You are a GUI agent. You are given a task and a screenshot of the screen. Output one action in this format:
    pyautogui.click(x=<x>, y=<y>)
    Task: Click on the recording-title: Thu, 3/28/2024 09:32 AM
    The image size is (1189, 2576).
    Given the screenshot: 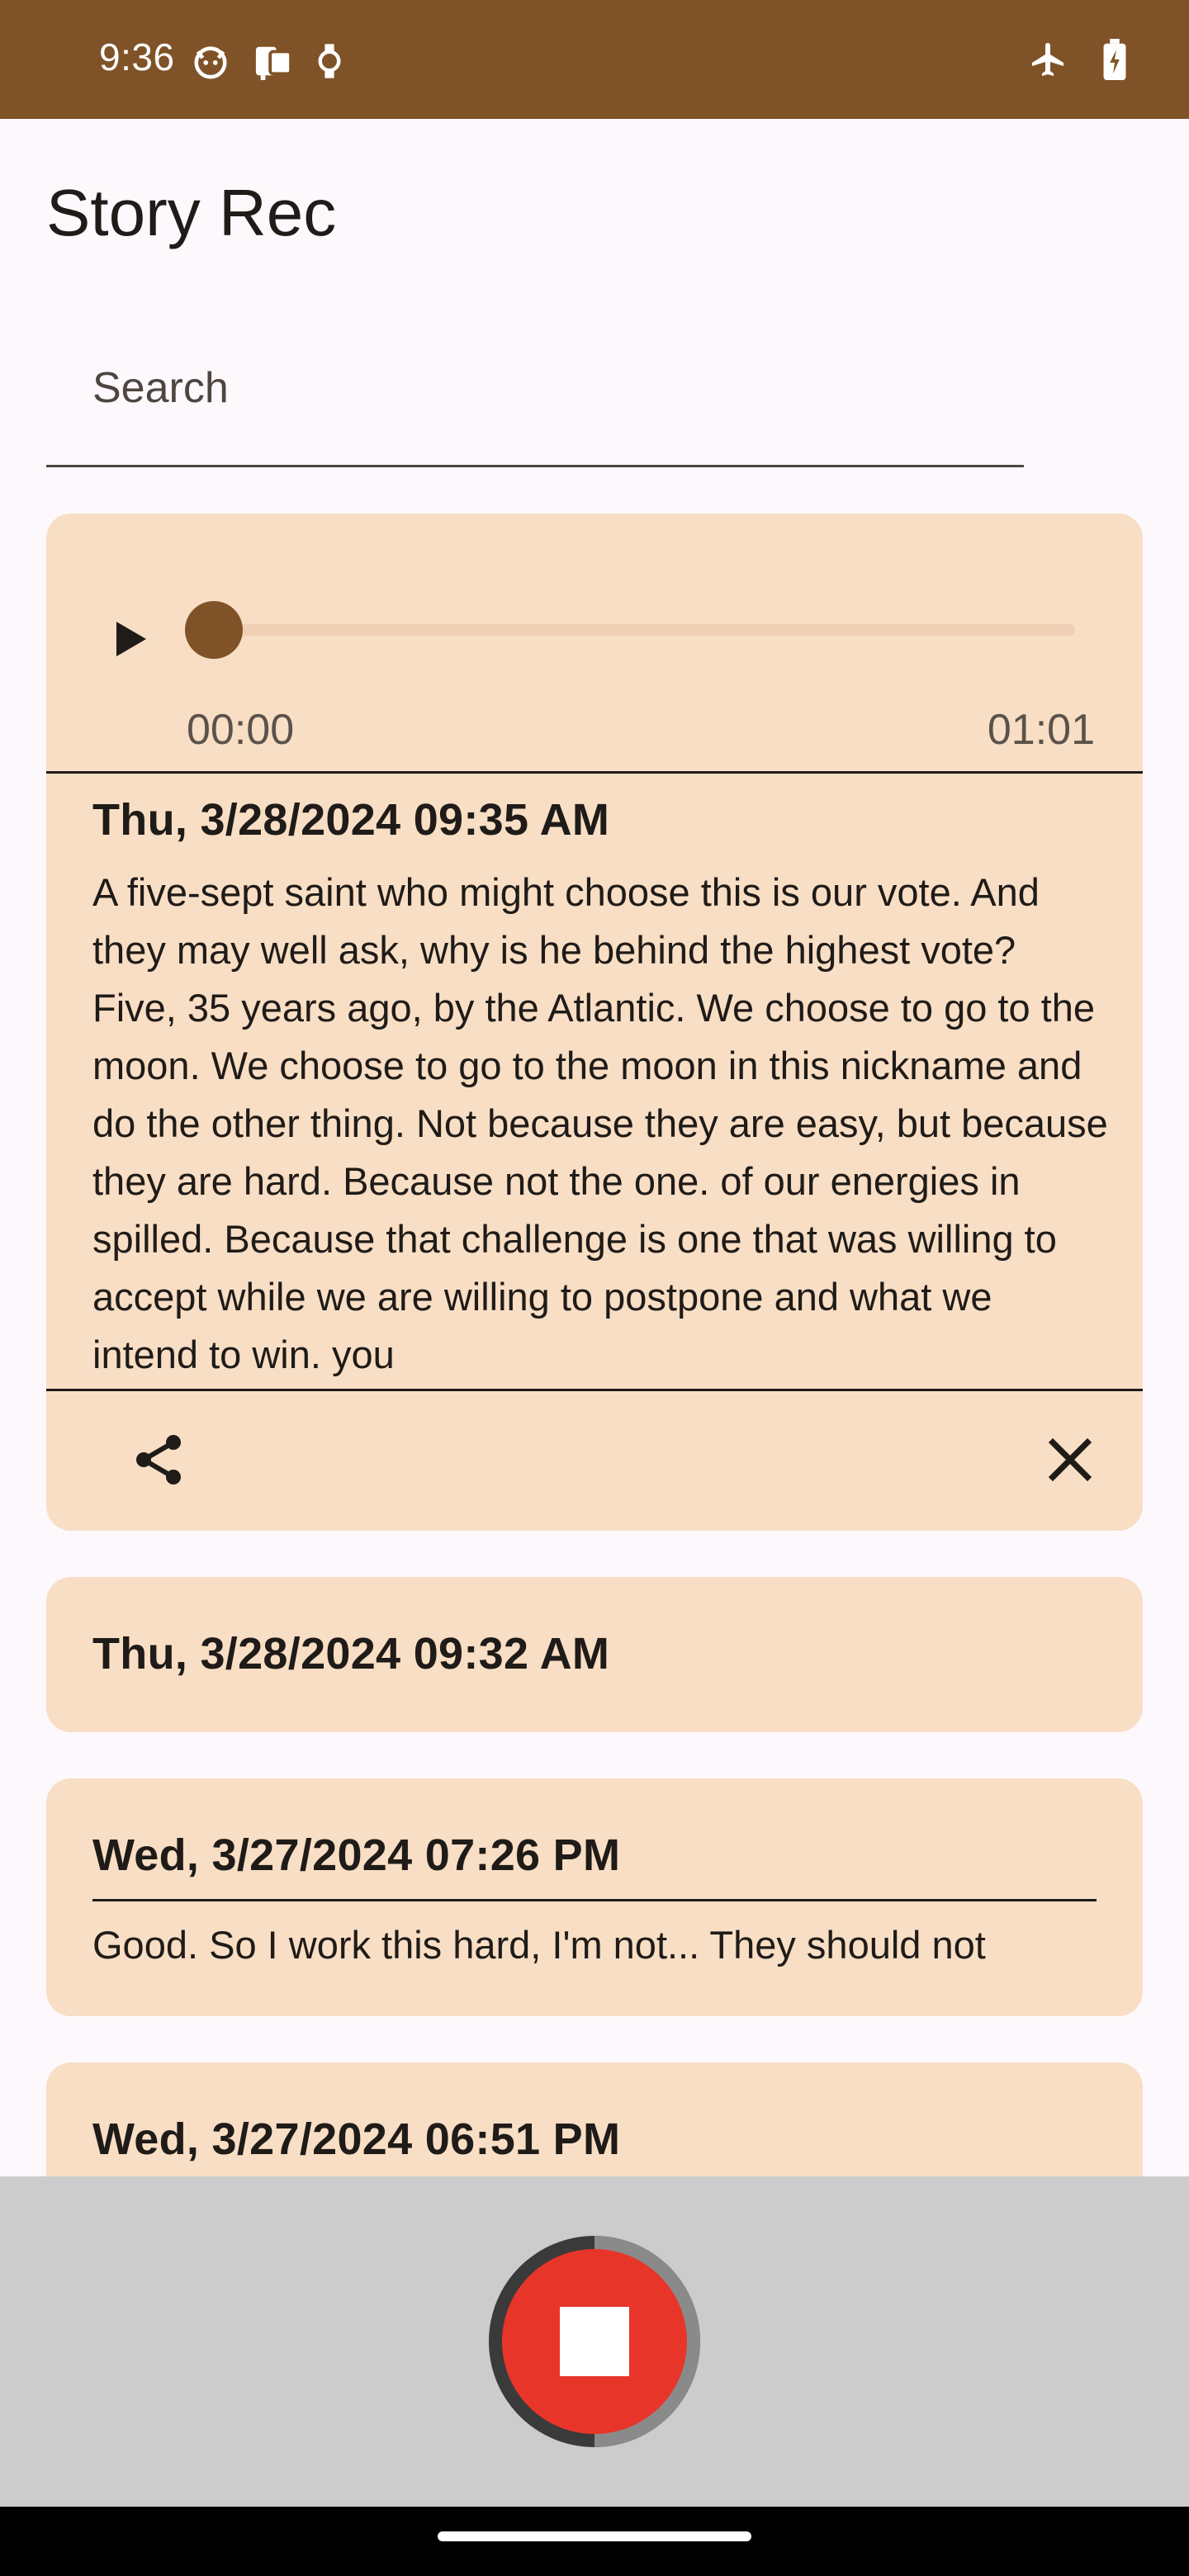 What is the action you would take?
    pyautogui.click(x=351, y=1654)
    